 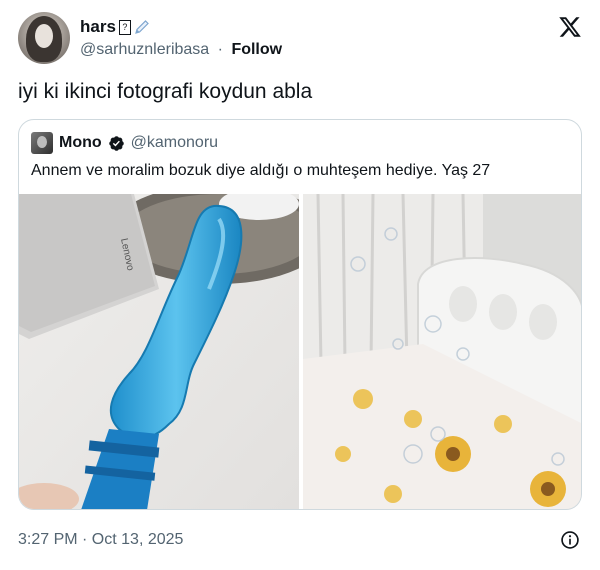 What do you see at coordinates (116, 143) in the screenshot?
I see `verified-badge-icon` at bounding box center [116, 143].